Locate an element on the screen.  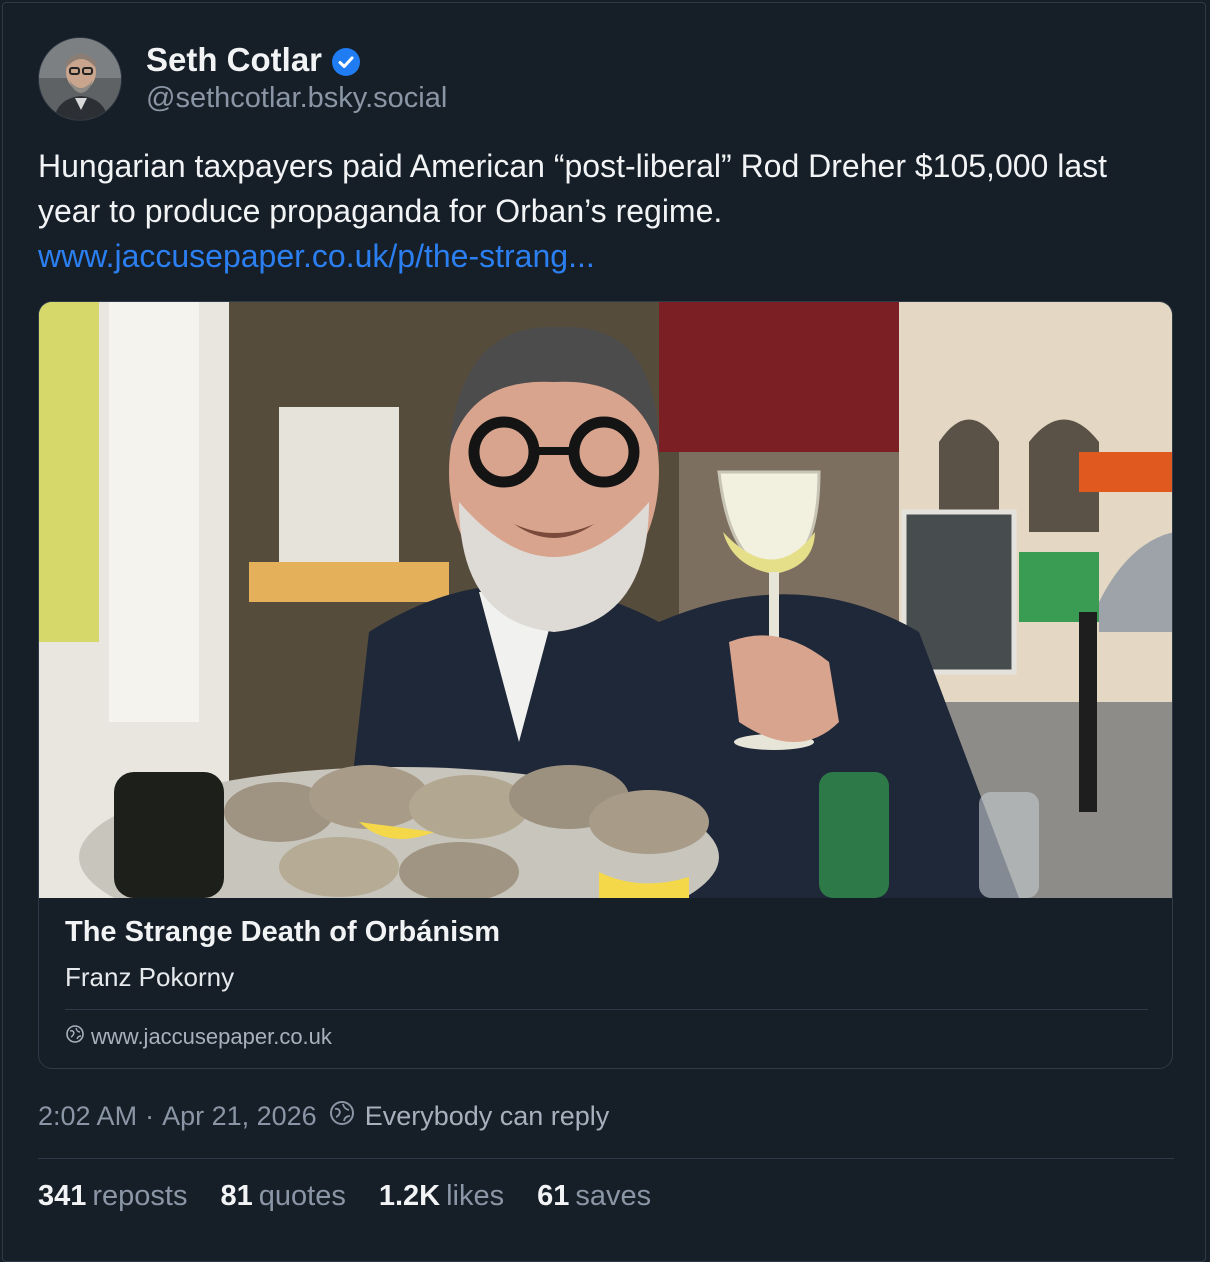
quotes-count: 81 is located at coordinates (236, 1196).